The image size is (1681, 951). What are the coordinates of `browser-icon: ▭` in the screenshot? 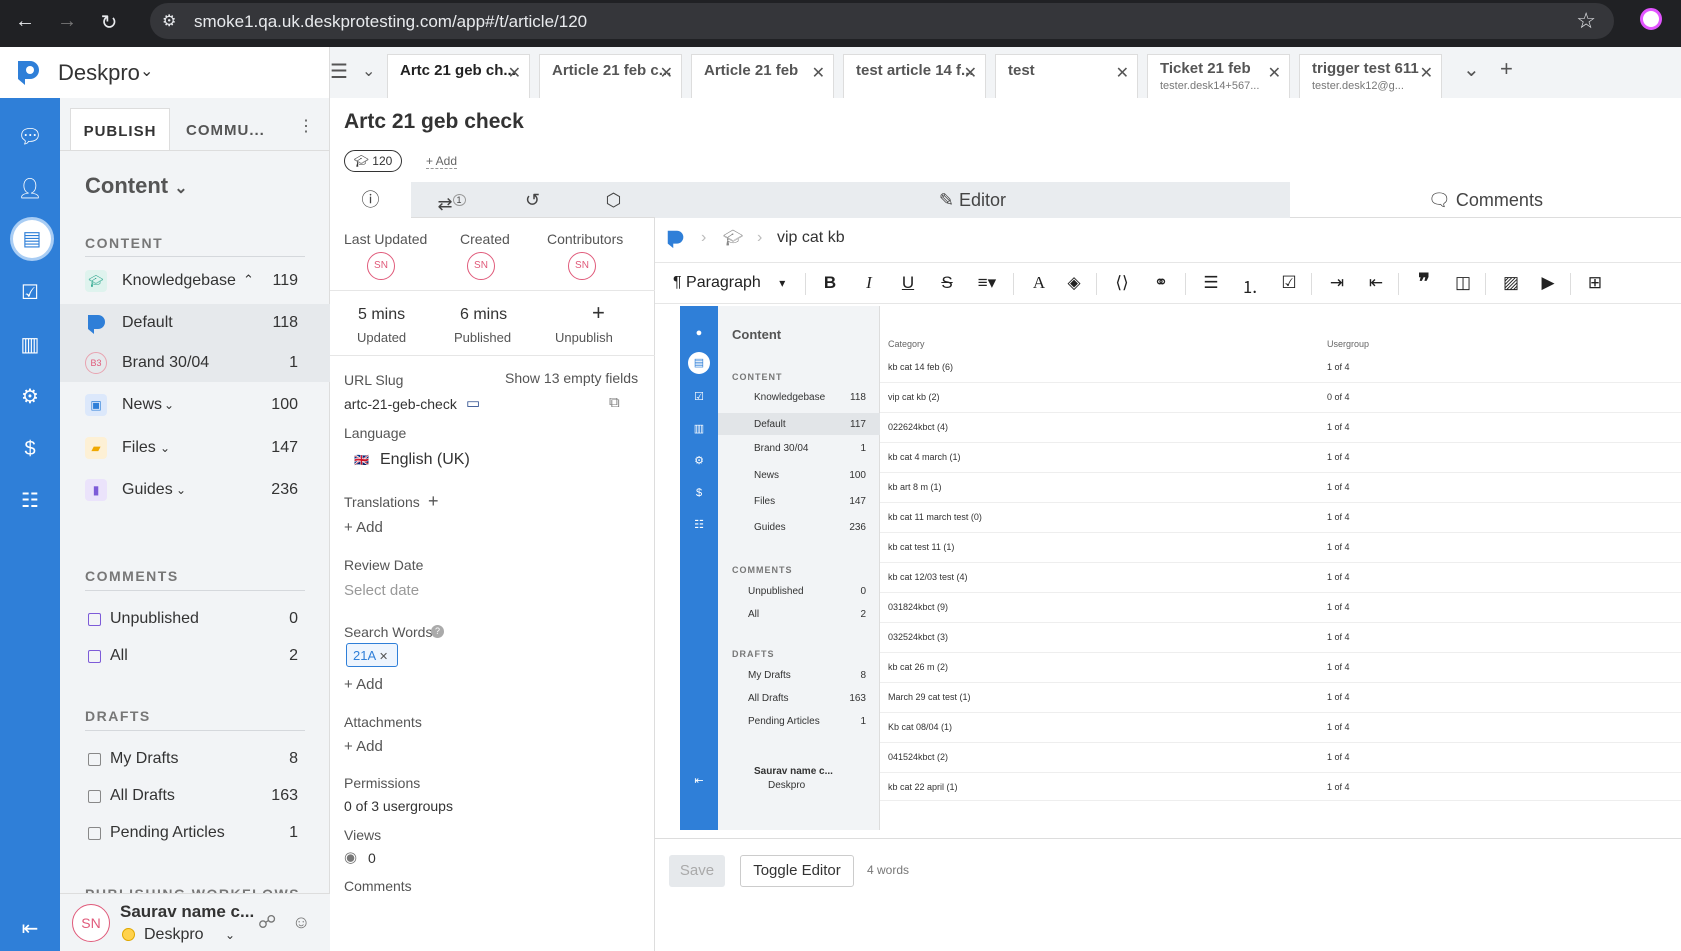 It's located at (473, 403).